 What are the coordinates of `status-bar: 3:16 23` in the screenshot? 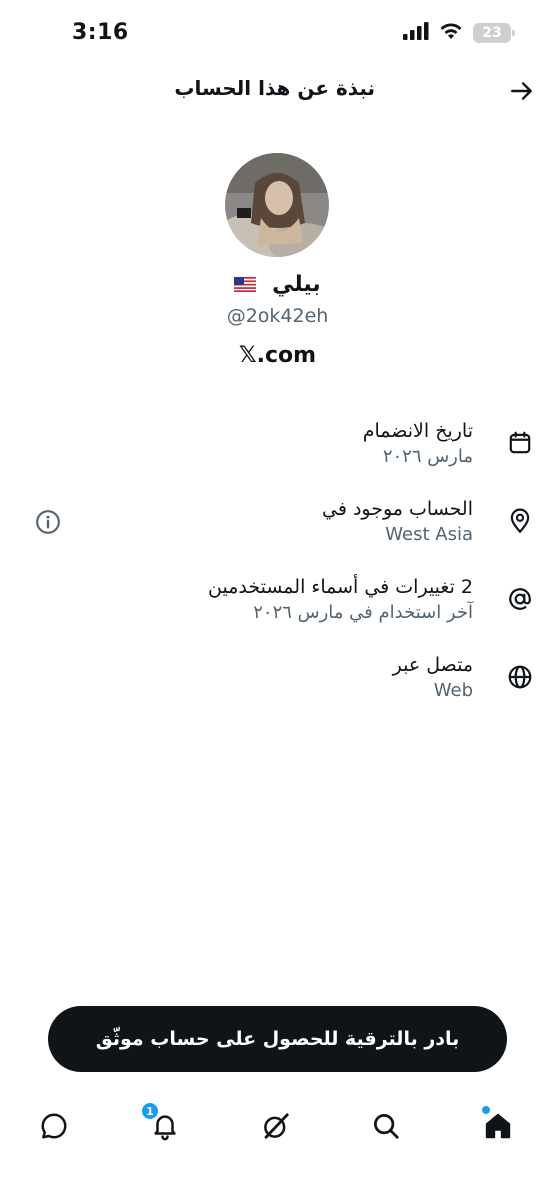 It's located at (277, 33).